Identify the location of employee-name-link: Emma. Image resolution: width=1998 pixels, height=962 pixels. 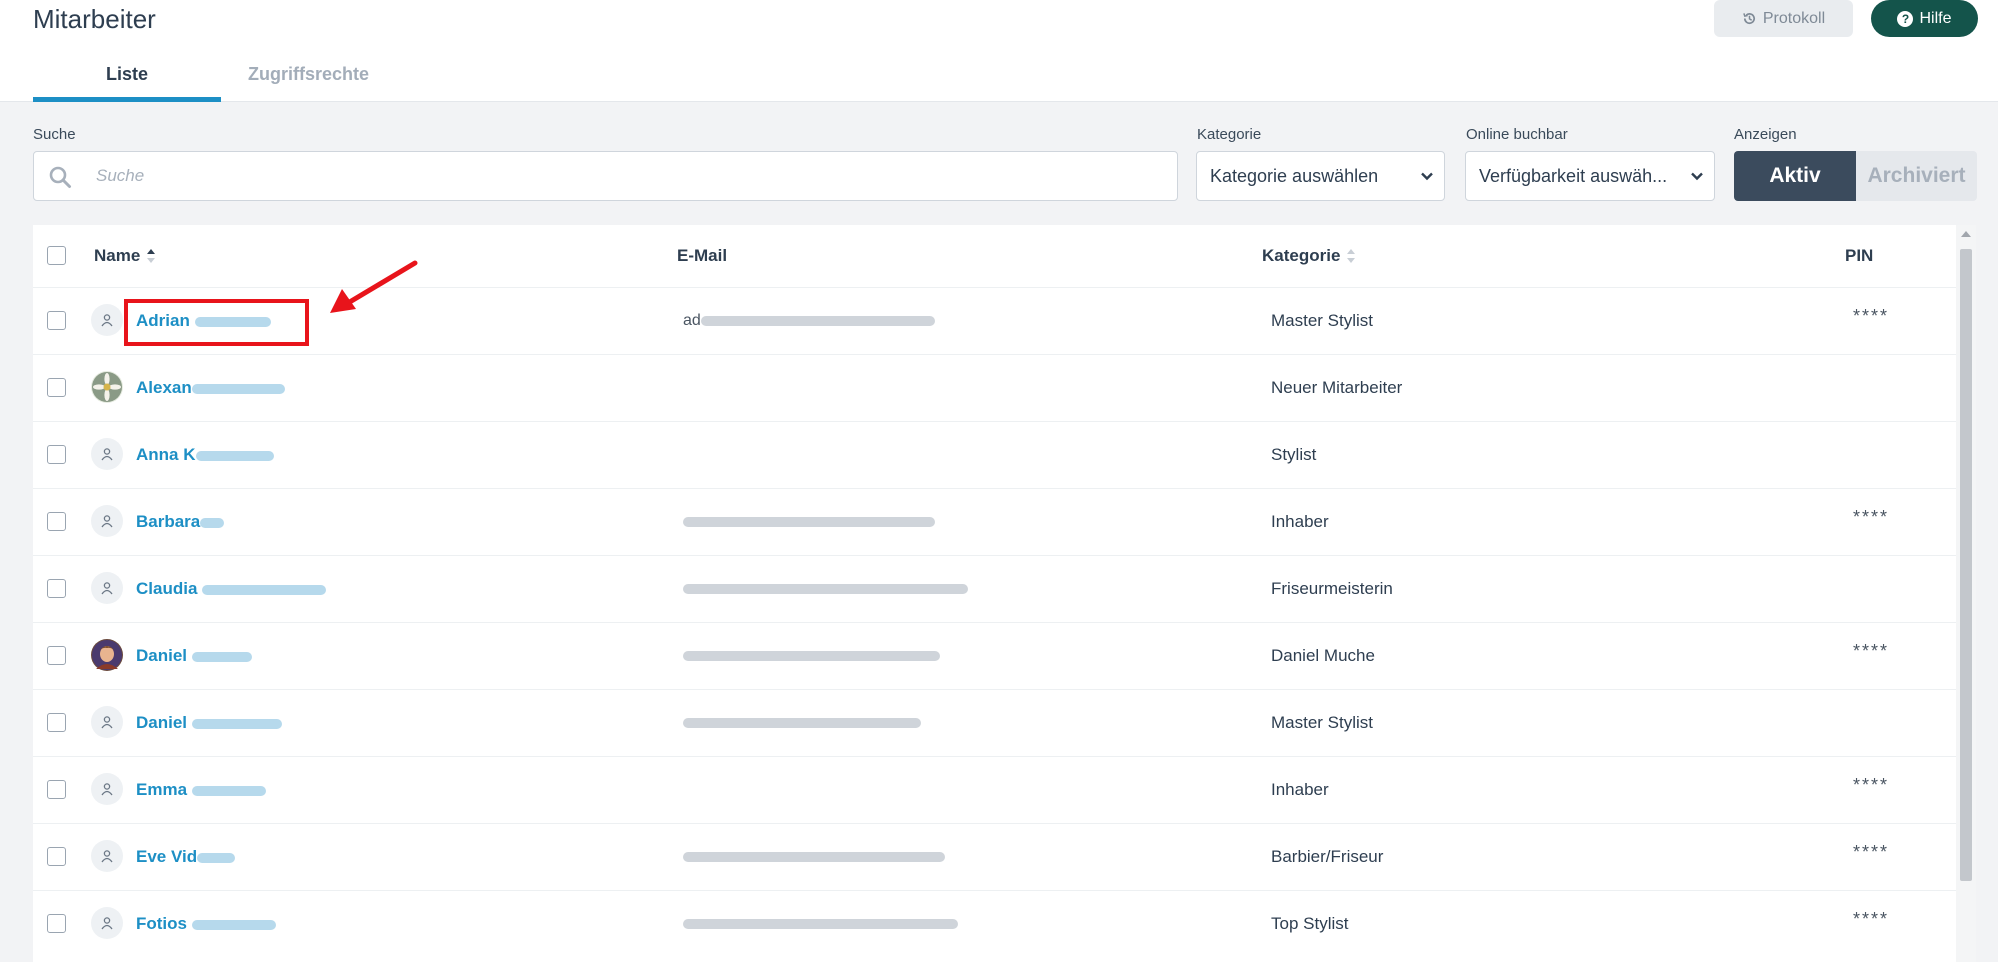
(201, 790).